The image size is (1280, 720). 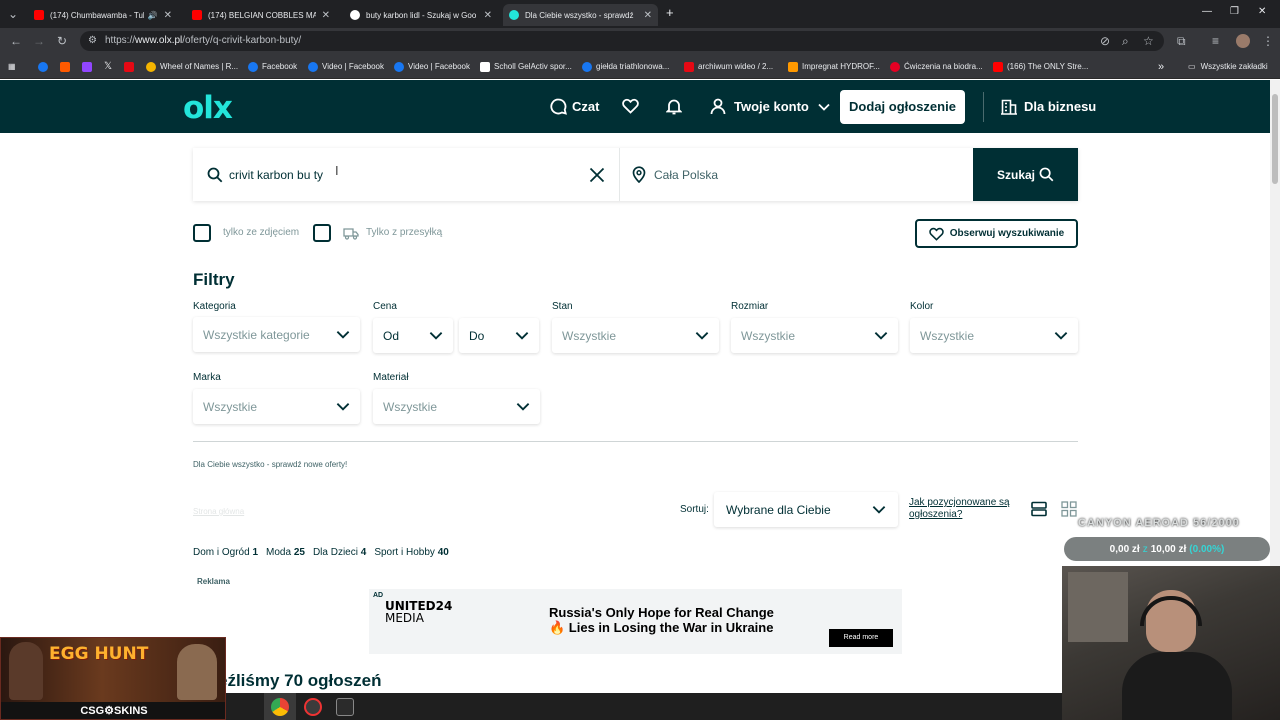 What do you see at coordinates (994, 335) in the screenshot?
I see `color-select: Wszystkie` at bounding box center [994, 335].